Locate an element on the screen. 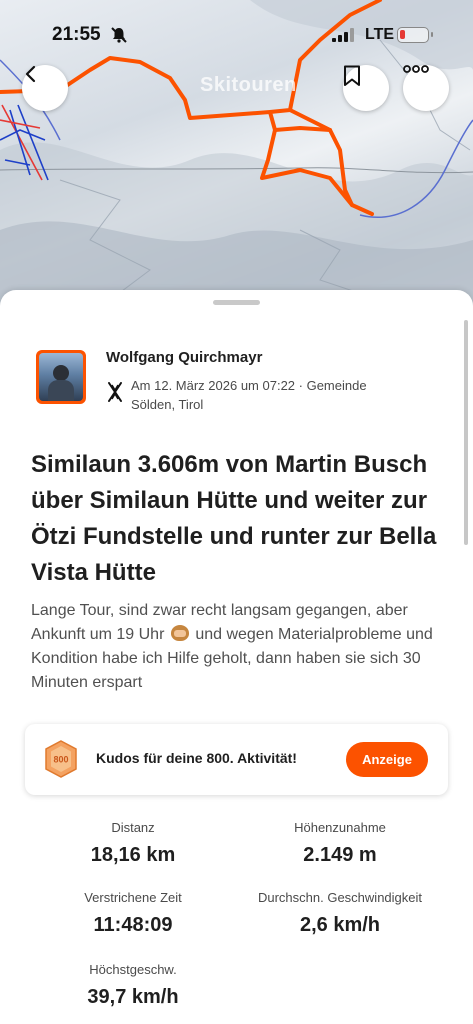 Image resolution: width=473 pixels, height=1024 pixels. see-no-evil-monkey-icon is located at coordinates (179, 633).